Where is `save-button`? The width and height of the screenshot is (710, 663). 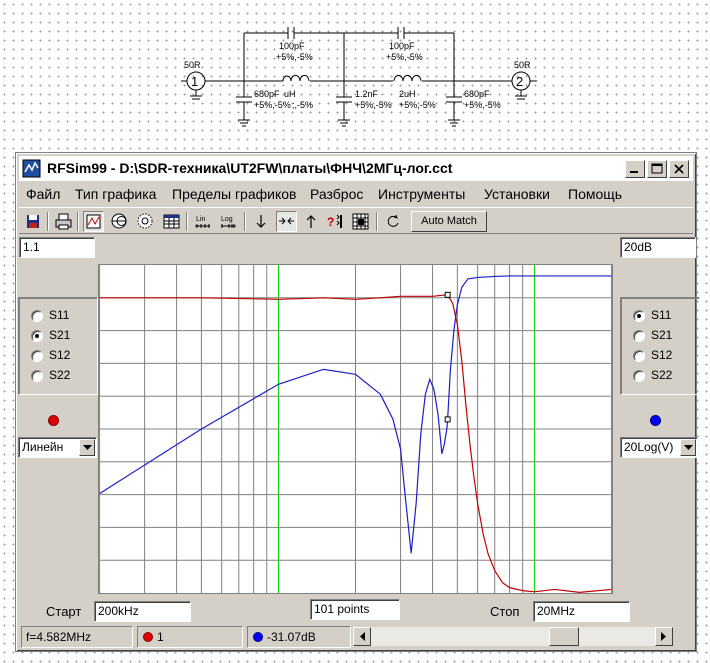
save-button is located at coordinates (33, 221).